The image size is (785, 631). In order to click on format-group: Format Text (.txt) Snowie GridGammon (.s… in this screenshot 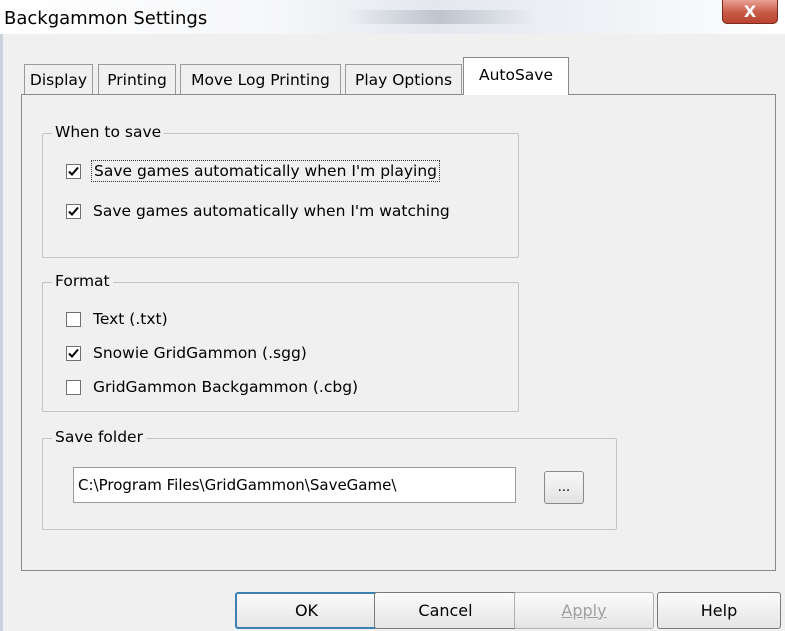, I will do `click(280, 342)`.